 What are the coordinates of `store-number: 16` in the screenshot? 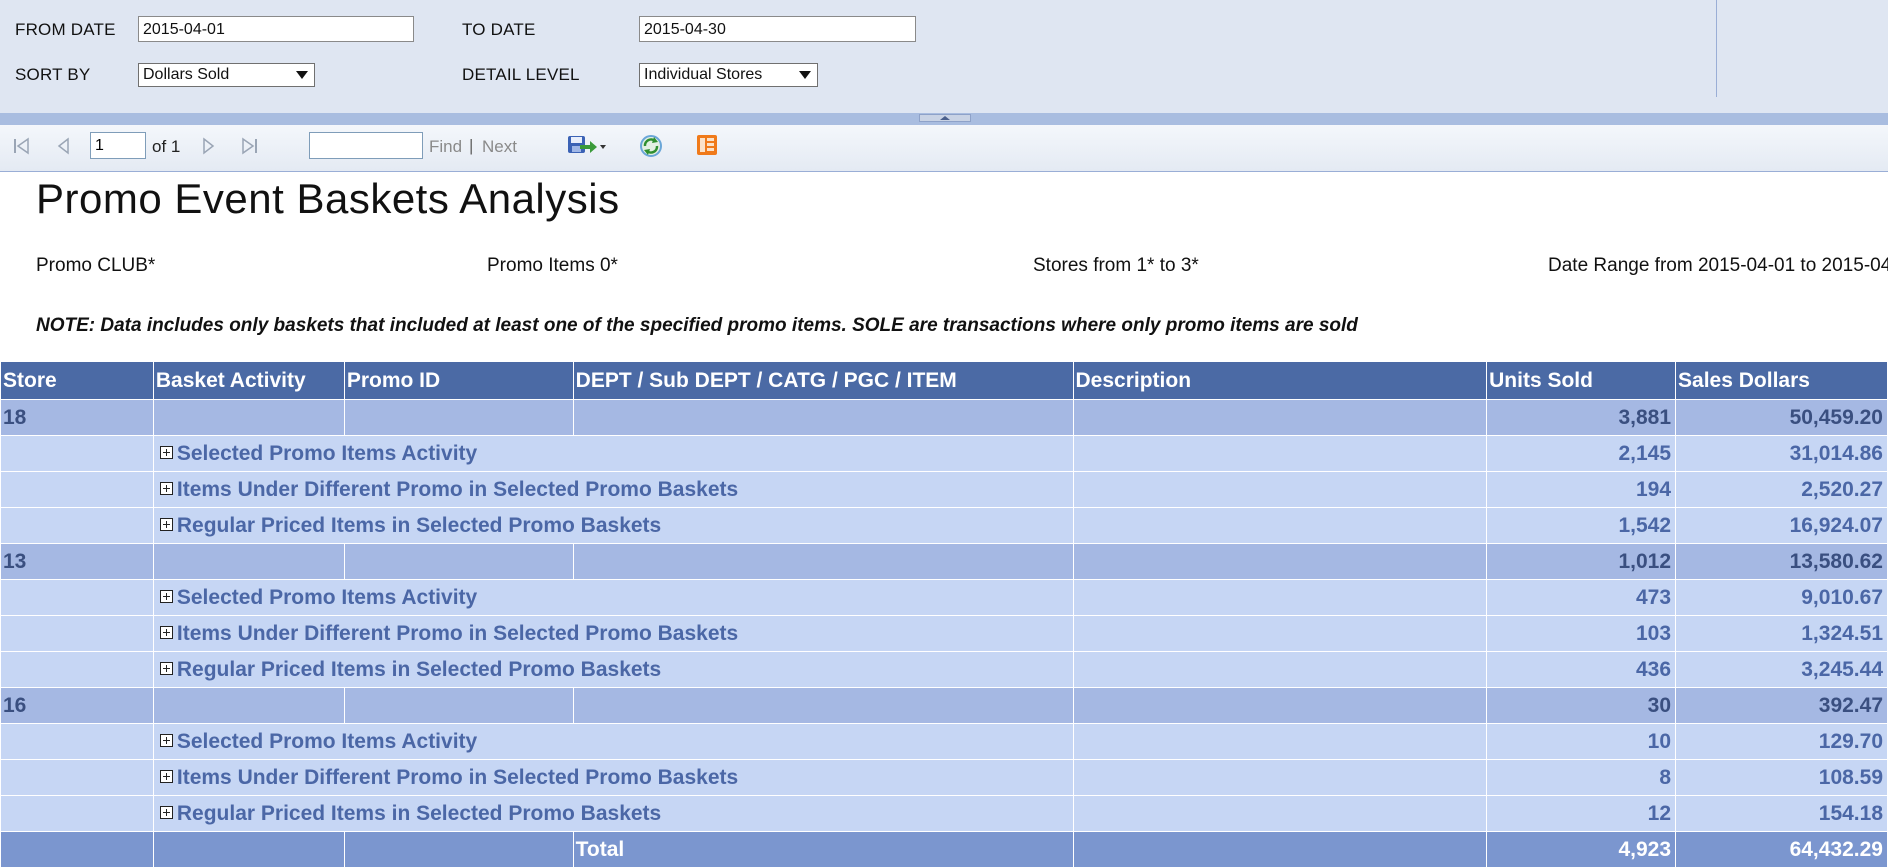 It's located at (77, 705).